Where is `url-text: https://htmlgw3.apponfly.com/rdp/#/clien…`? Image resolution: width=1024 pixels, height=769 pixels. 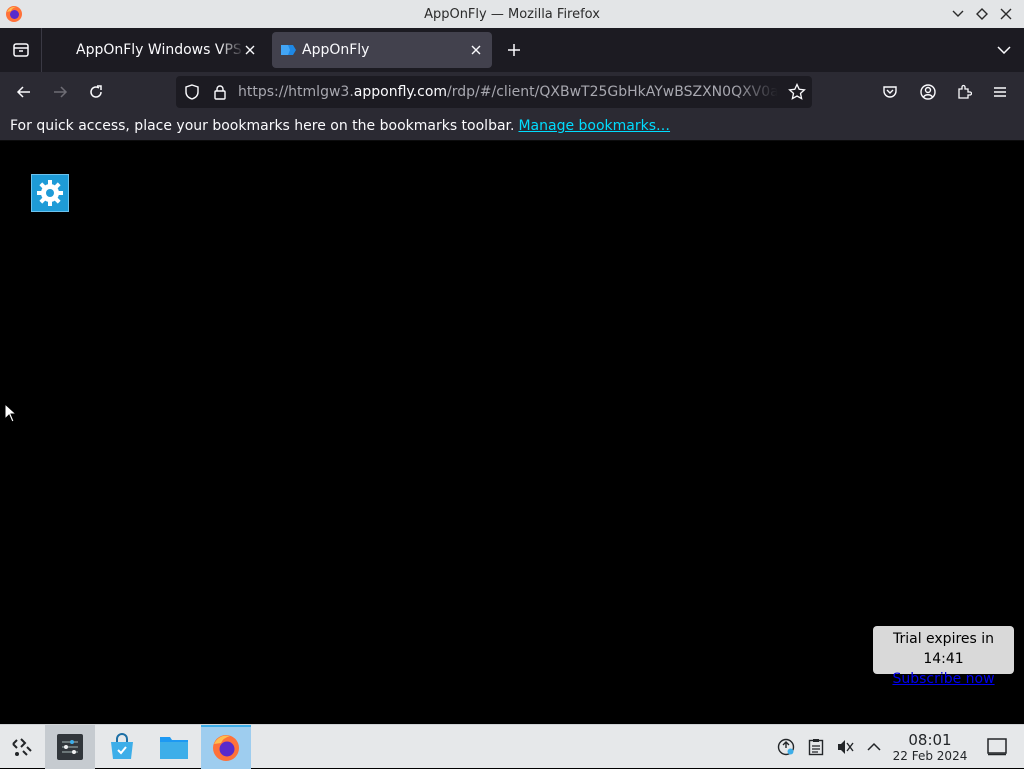 url-text: https://htmlgw3.apponfly.com/rdp/#/clien… is located at coordinates (508, 92).